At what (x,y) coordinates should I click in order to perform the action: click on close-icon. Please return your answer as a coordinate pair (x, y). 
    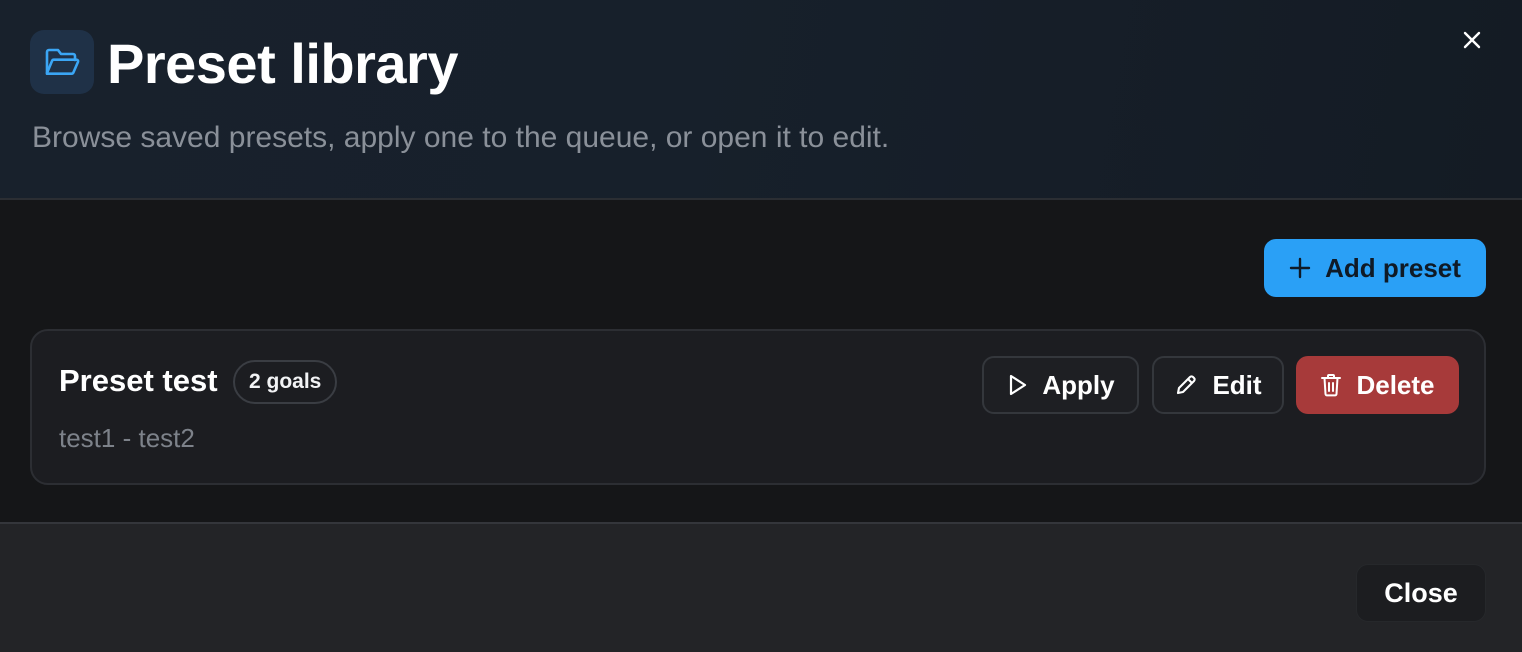
    Looking at the image, I should click on (1472, 40).